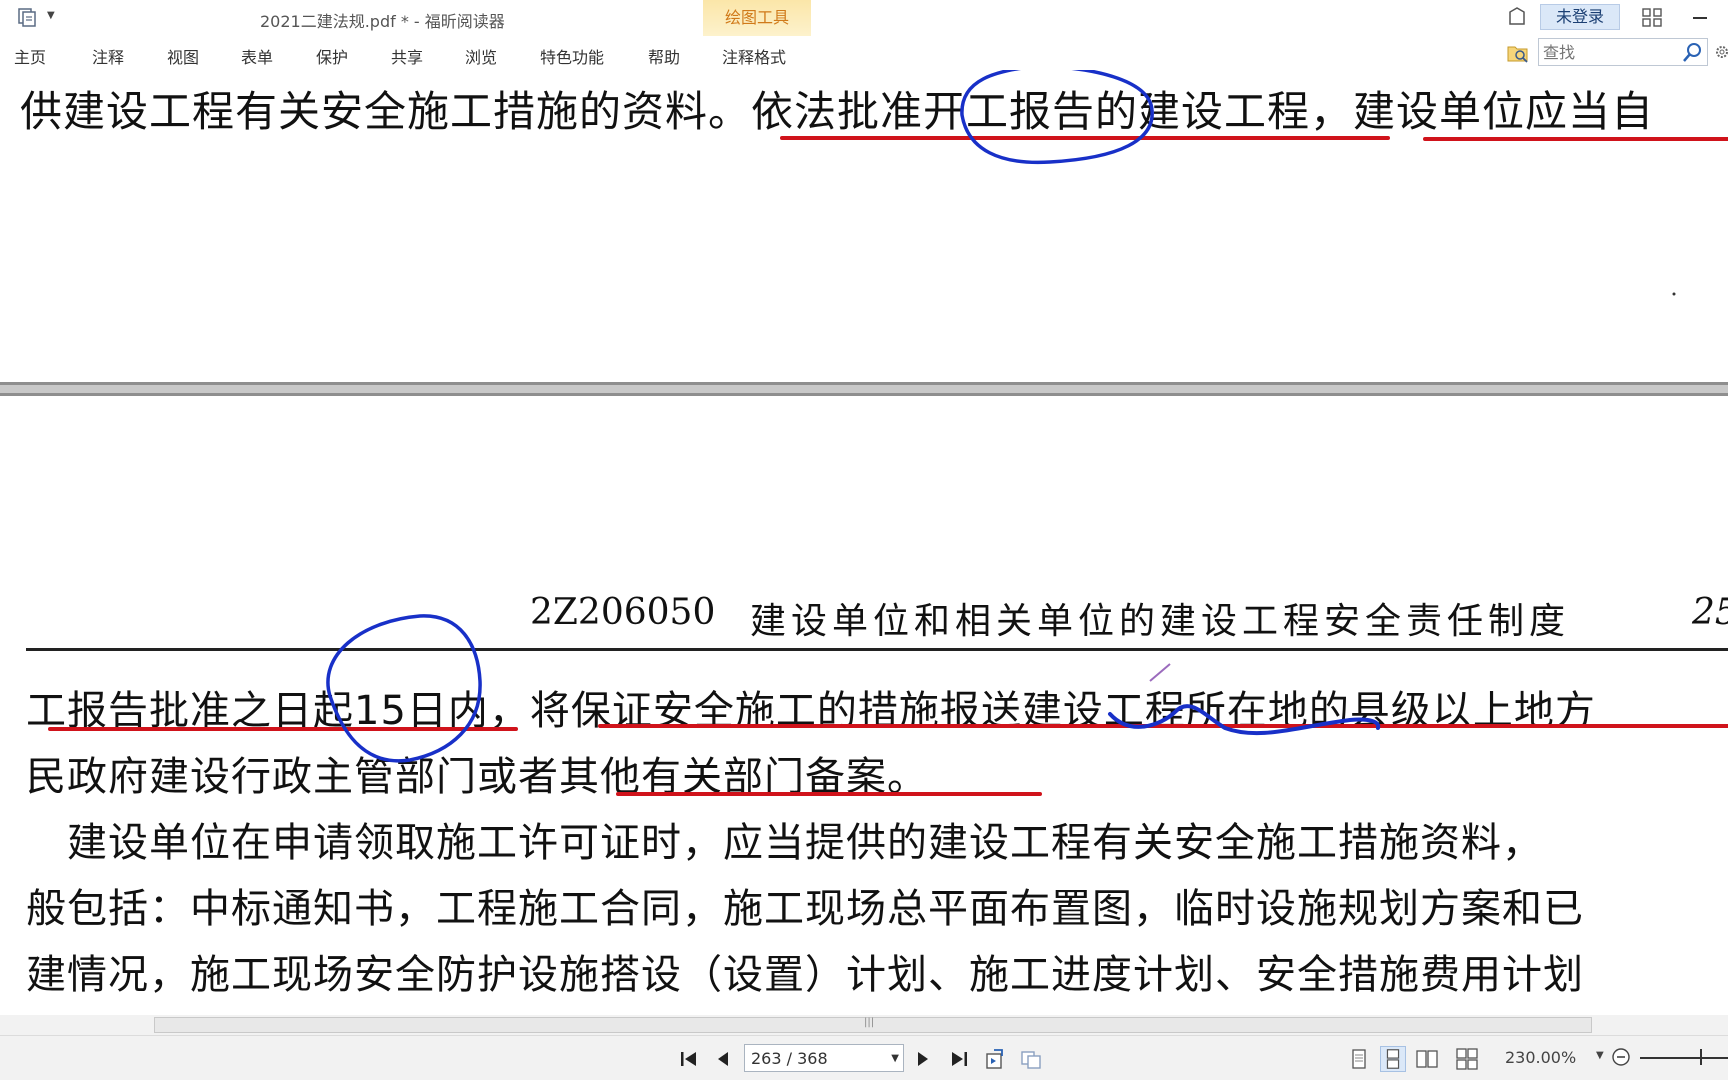 Image resolution: width=1728 pixels, height=1080 pixels. I want to click on running-header-page-number: 25, so click(1710, 612).